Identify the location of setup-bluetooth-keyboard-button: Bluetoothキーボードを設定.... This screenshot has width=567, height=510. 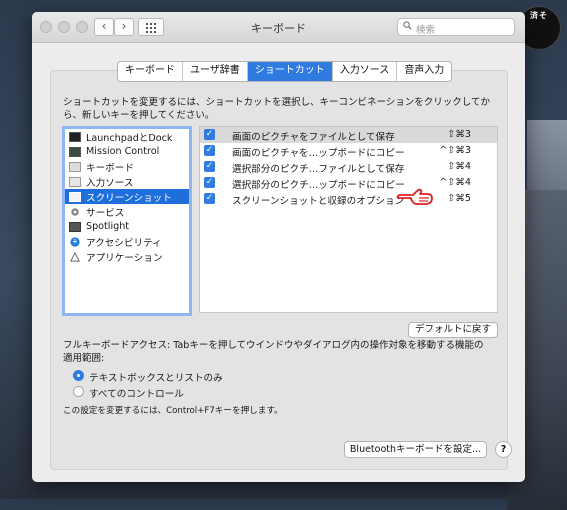
(415, 449).